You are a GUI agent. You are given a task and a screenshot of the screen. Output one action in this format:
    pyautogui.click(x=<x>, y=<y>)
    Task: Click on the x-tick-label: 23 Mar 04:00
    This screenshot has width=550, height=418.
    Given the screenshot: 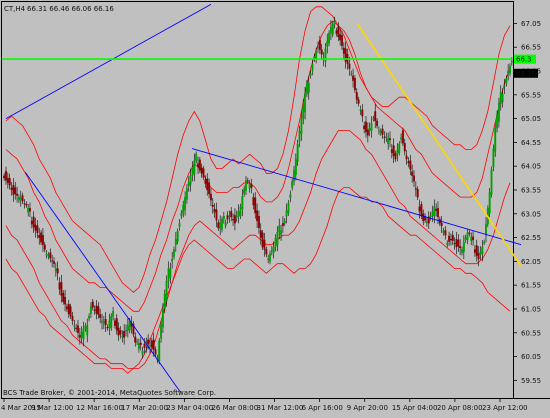 What is the action you would take?
    pyautogui.click(x=189, y=408)
    